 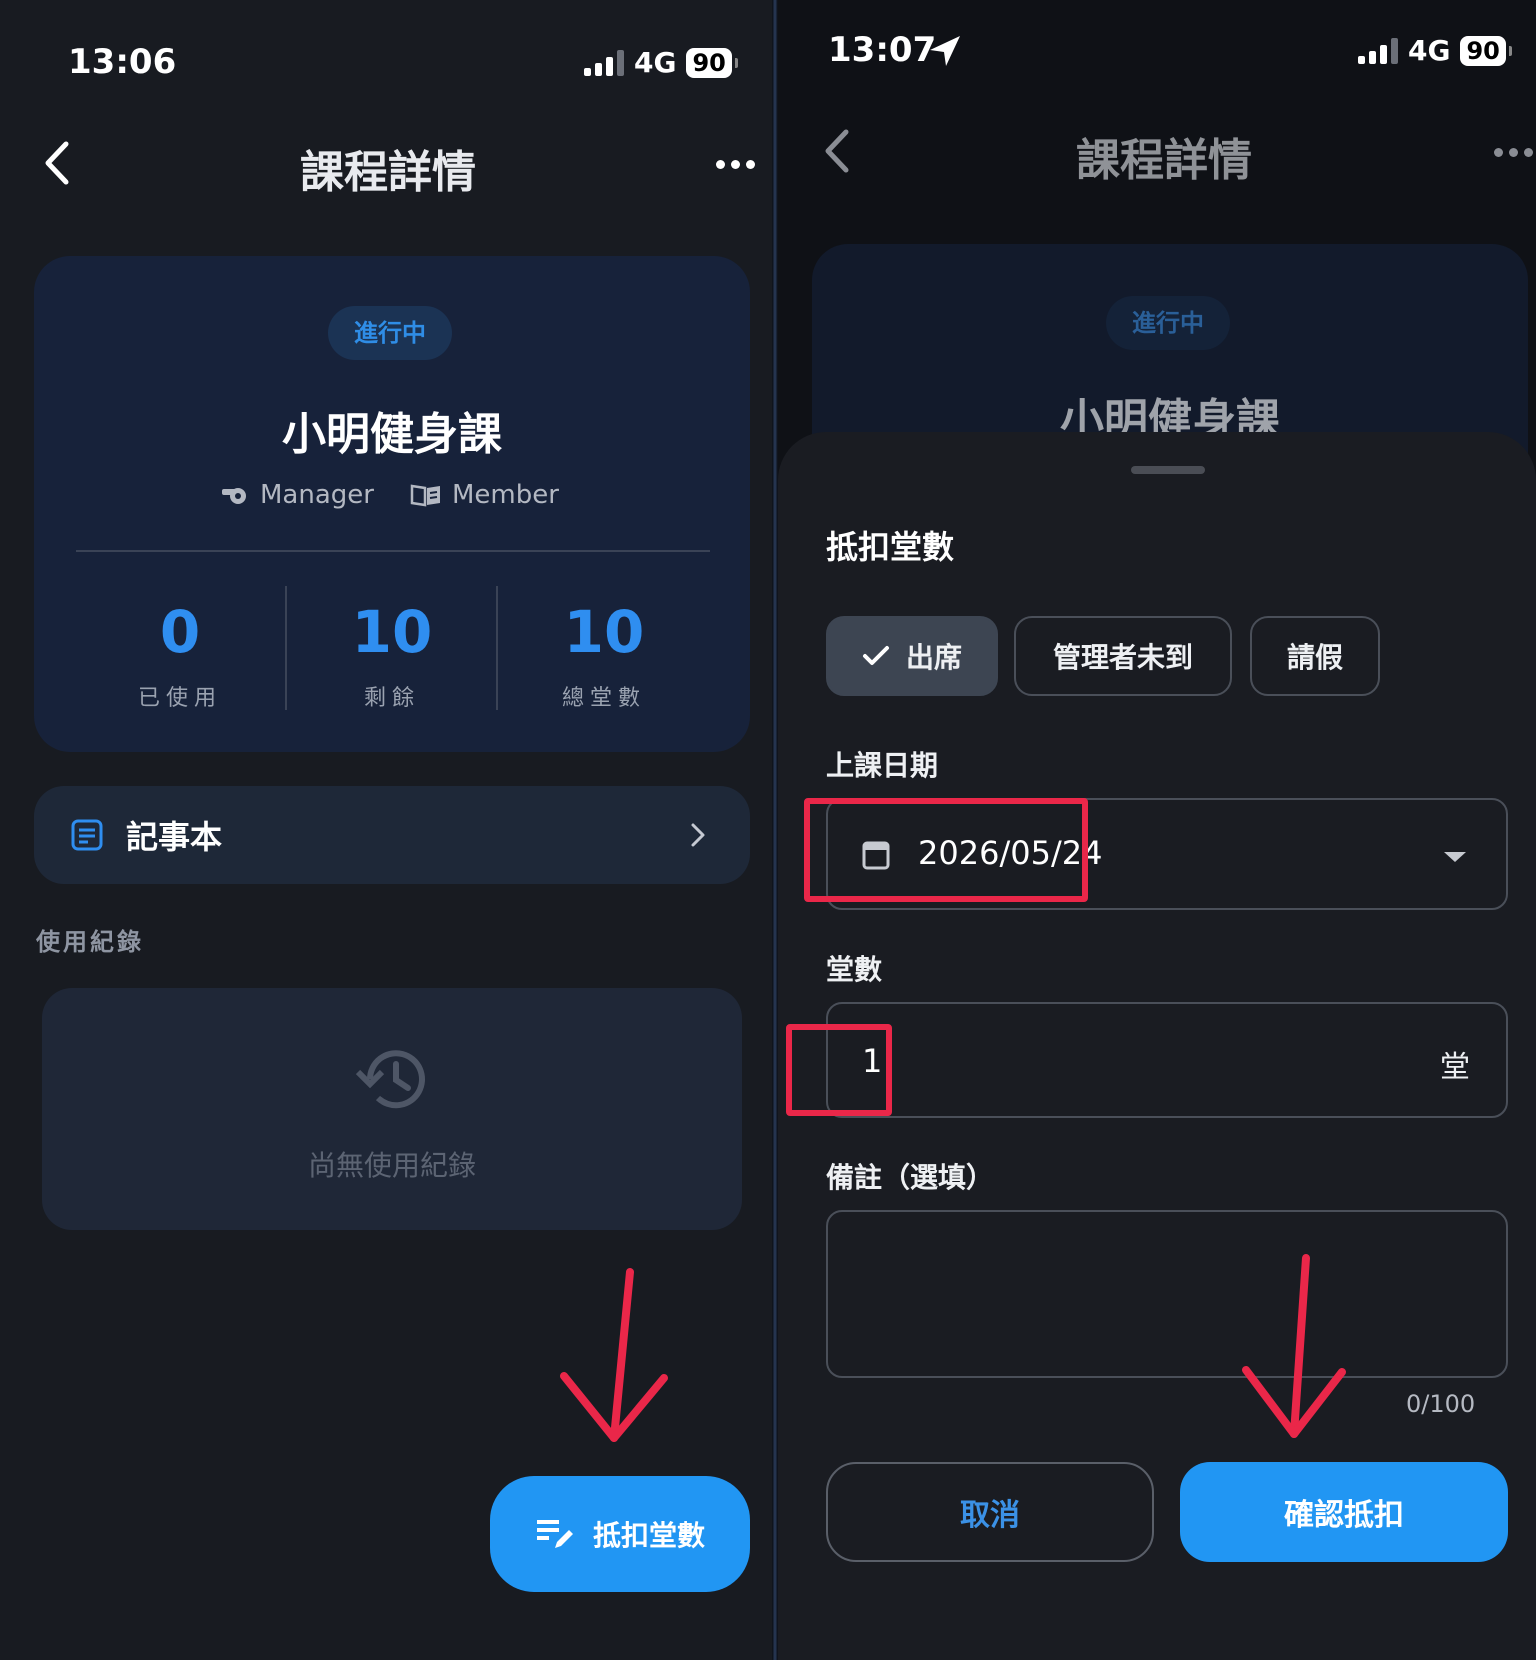 I want to click on stat-total: 10 總堂數, so click(x=604, y=655).